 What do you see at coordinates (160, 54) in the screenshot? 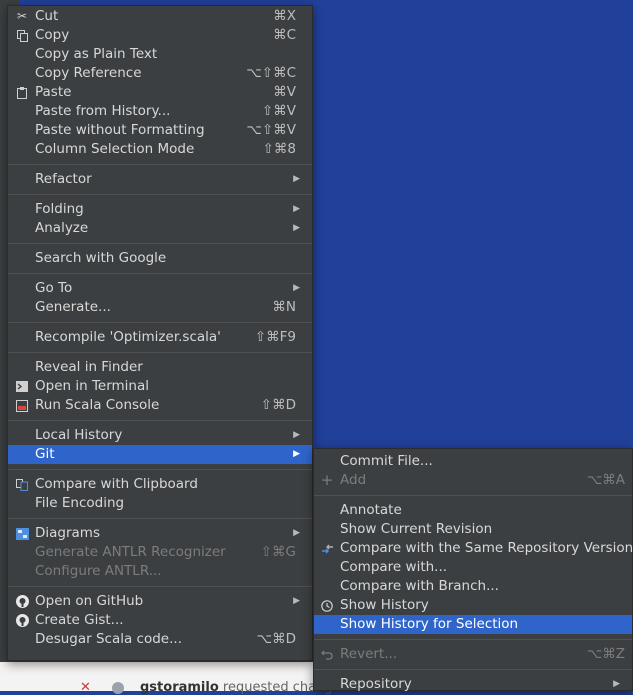
I see `menu-item-copy-plain-text: Copy as Plain Text` at bounding box center [160, 54].